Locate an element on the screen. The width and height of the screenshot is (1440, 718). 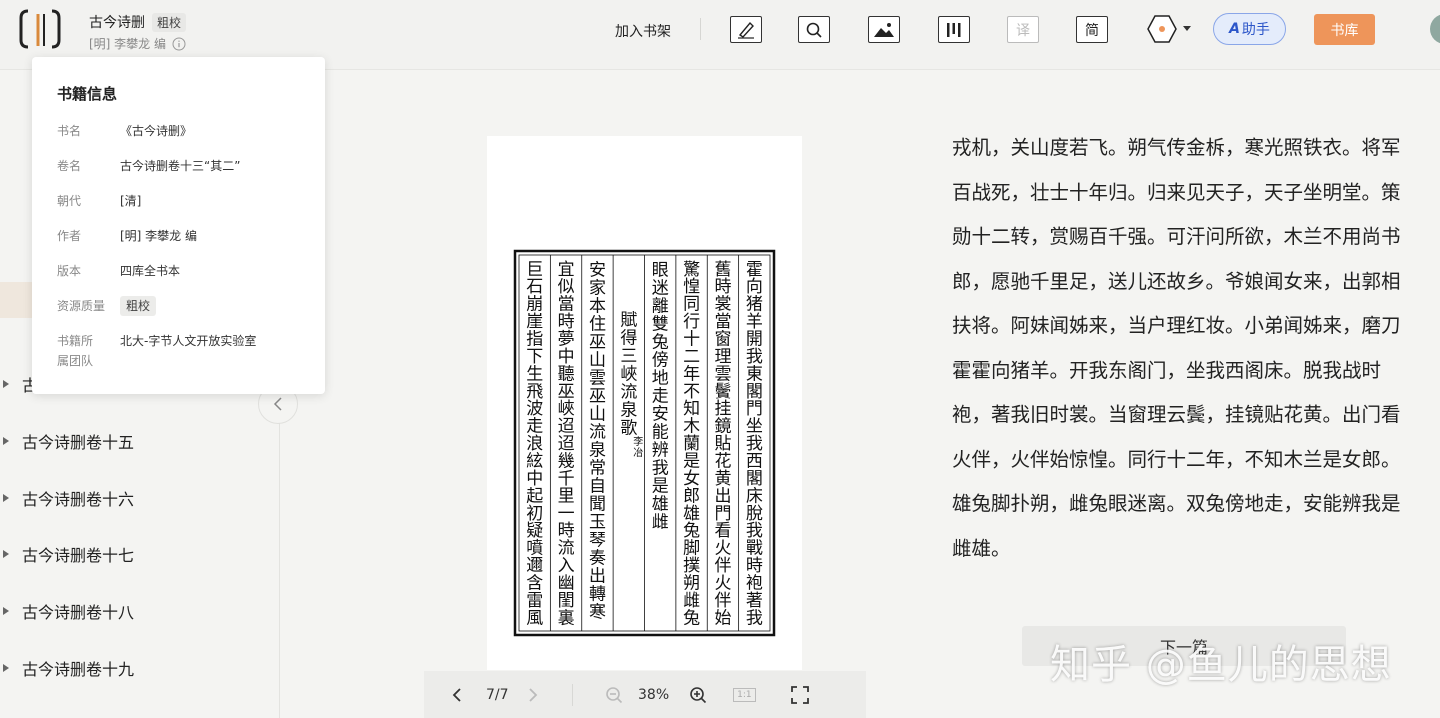
pen-icon is located at coordinates (746, 30).